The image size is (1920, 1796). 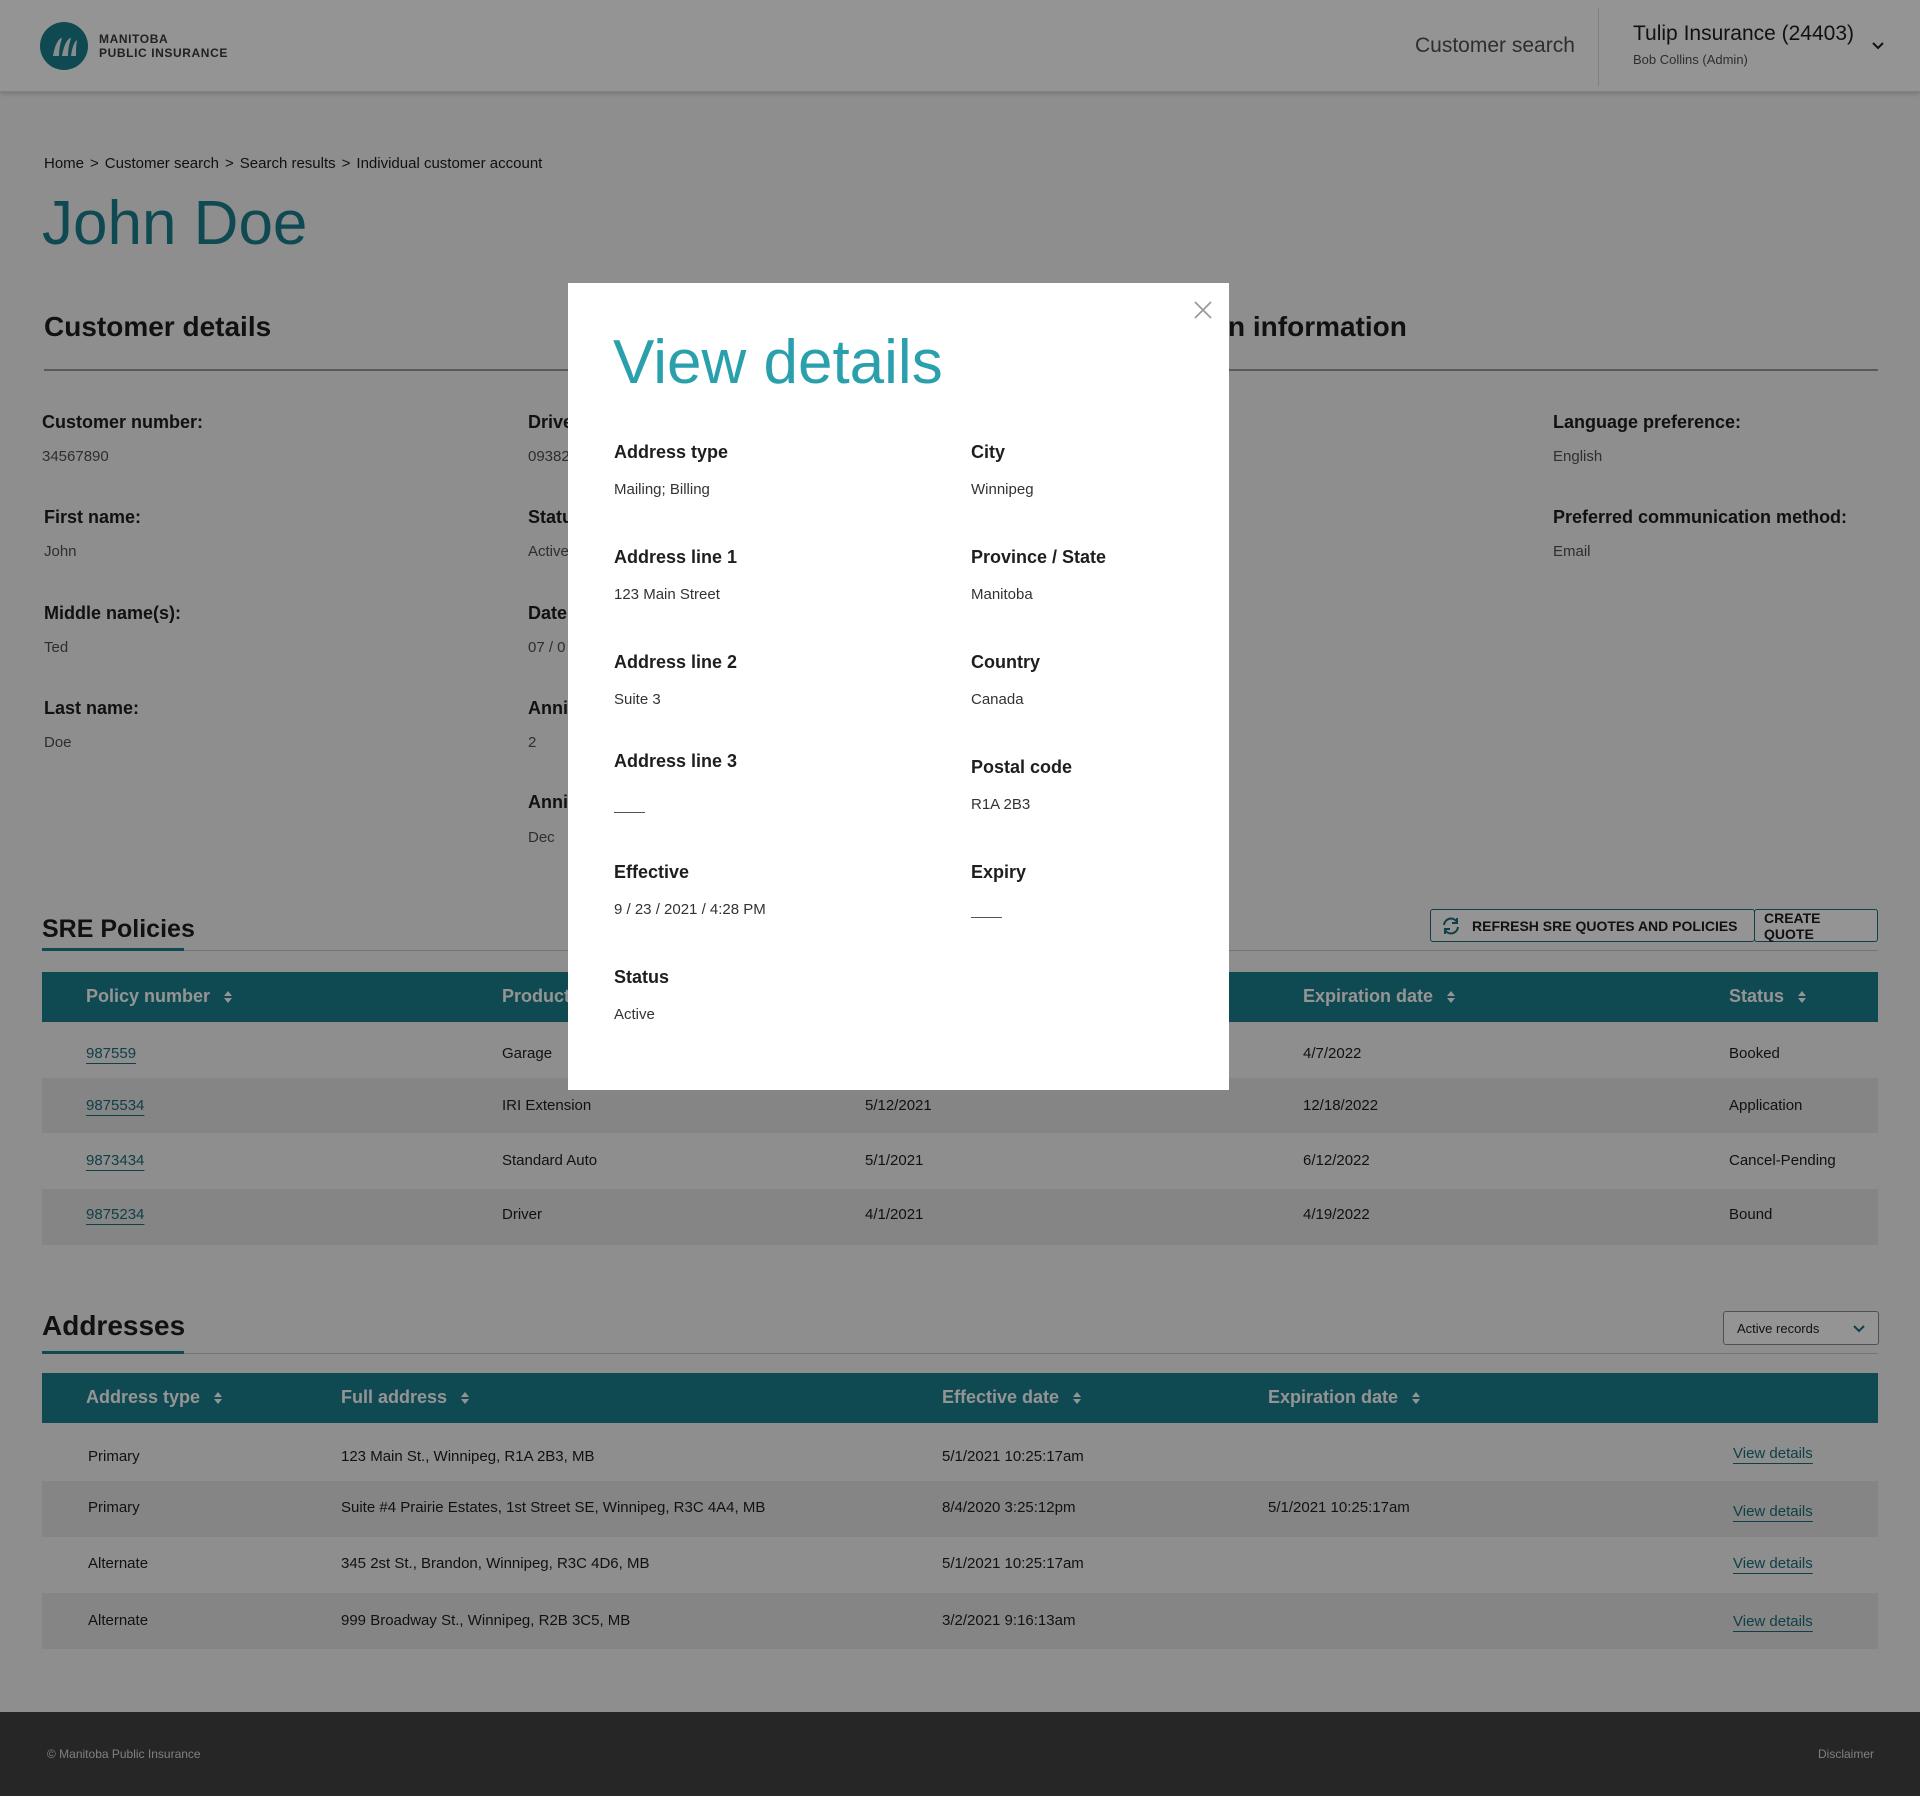 I want to click on close-icon, so click(x=1203, y=310).